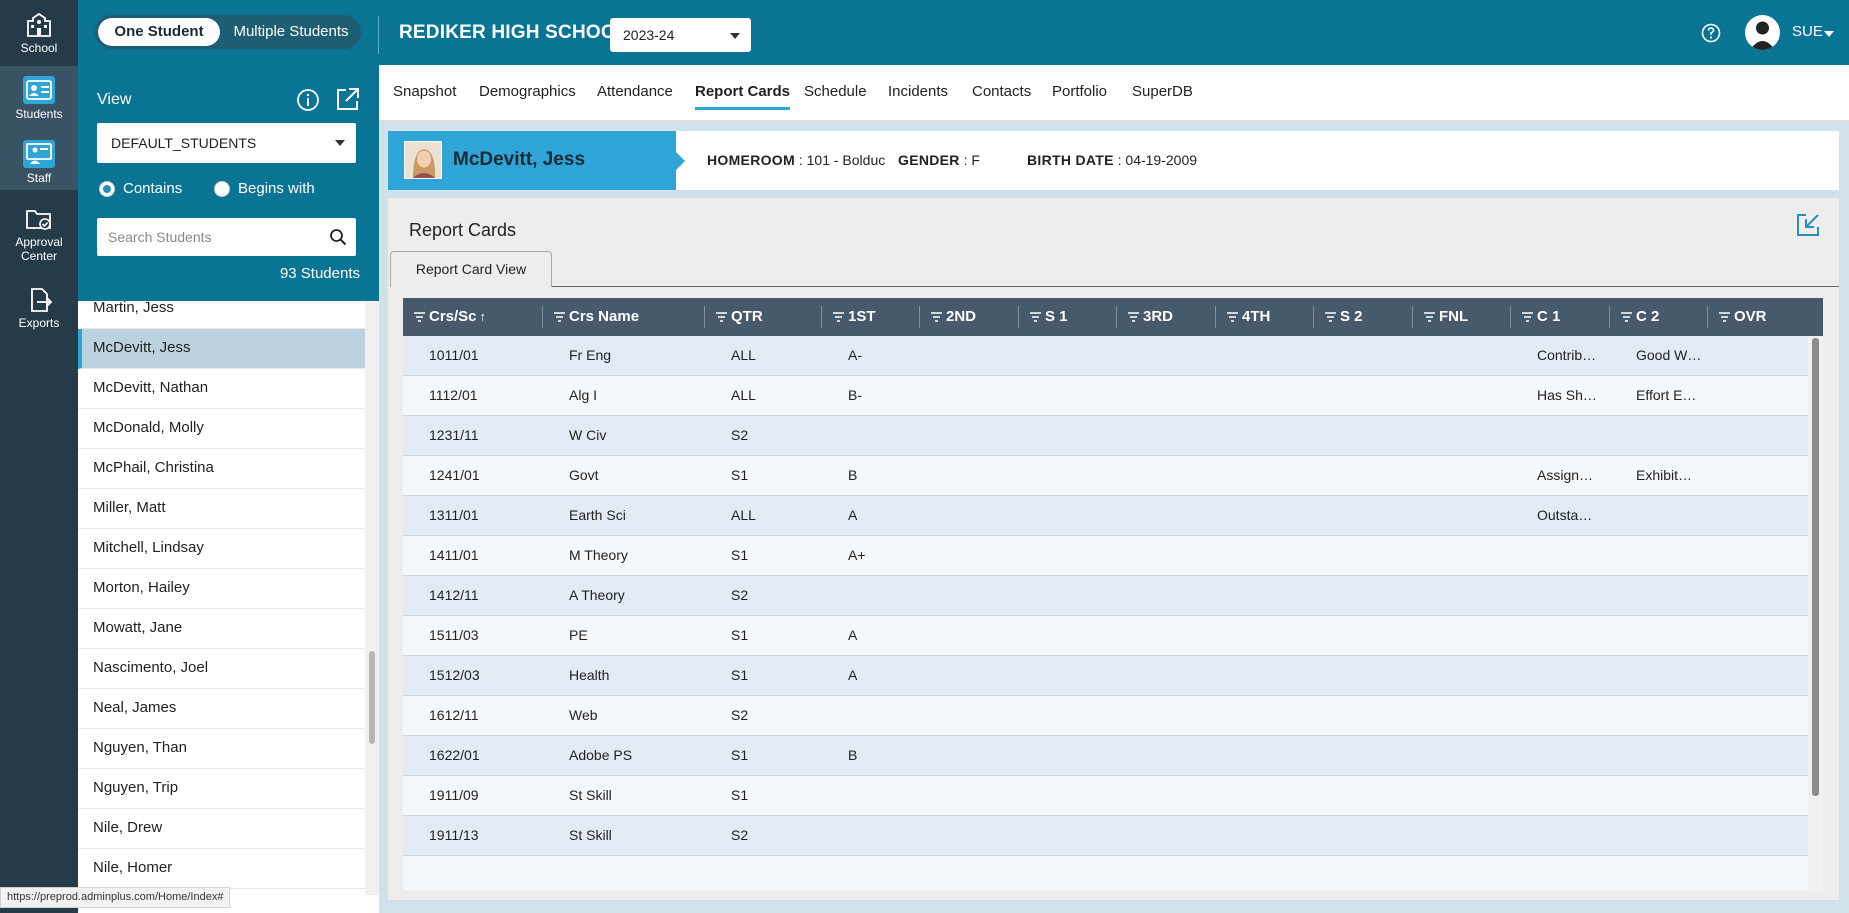 This screenshot has height=913, width=1849. What do you see at coordinates (1762, 32) in the screenshot?
I see `avatar` at bounding box center [1762, 32].